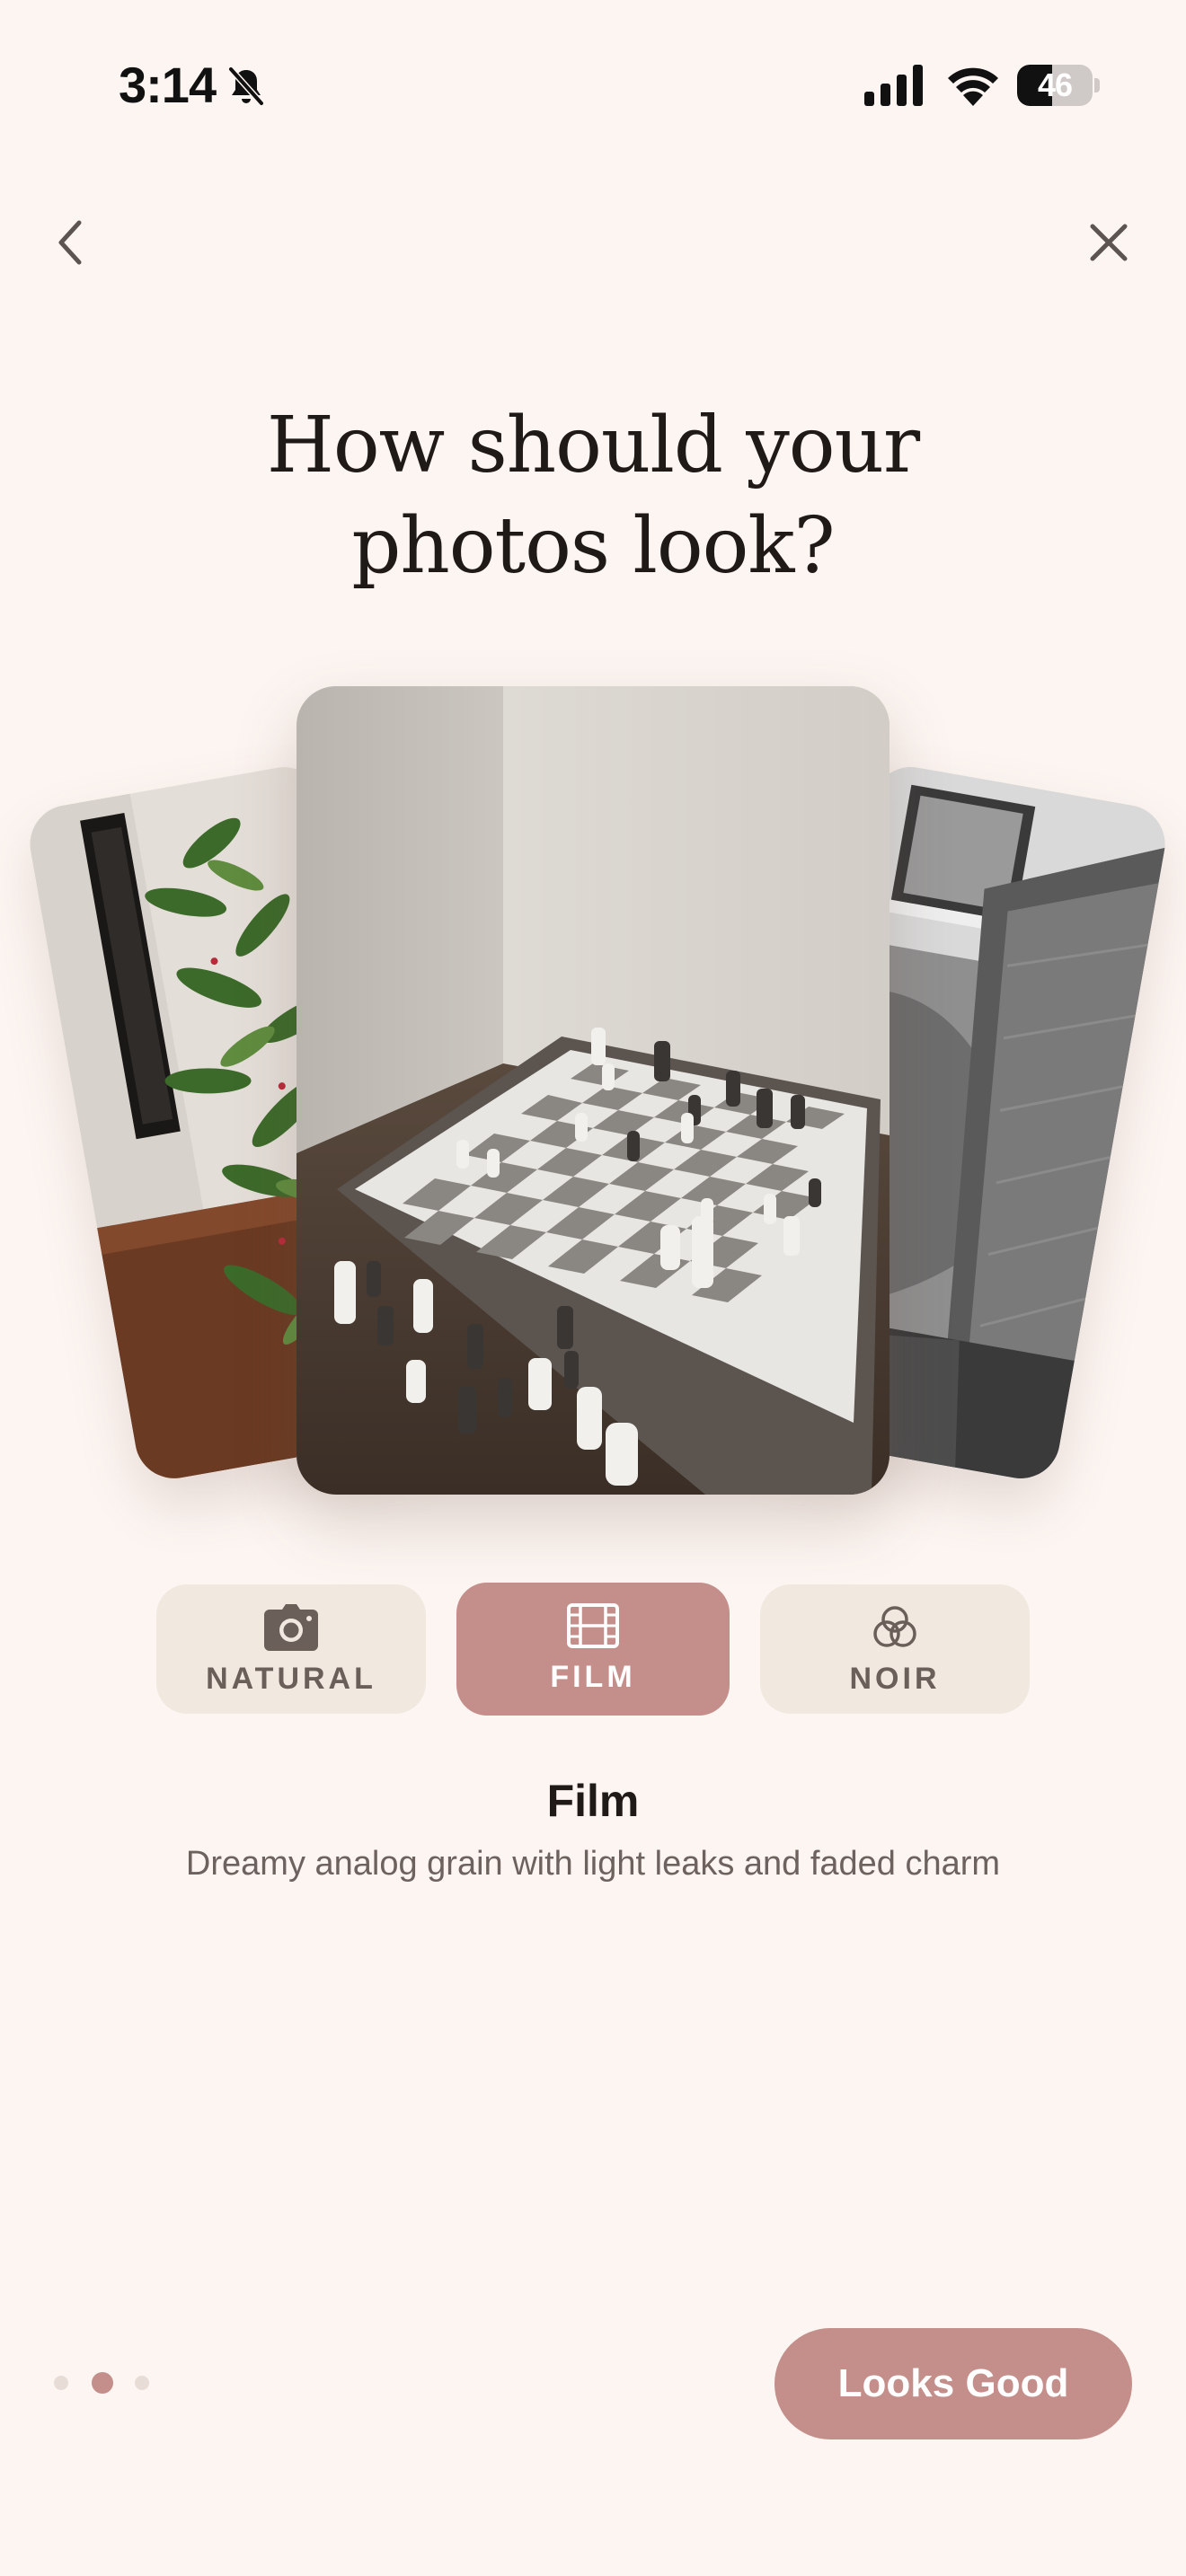 The width and height of the screenshot is (1186, 2576). Describe the element at coordinates (895, 1679) in the screenshot. I see `filter-label-noir: NOIR` at that location.